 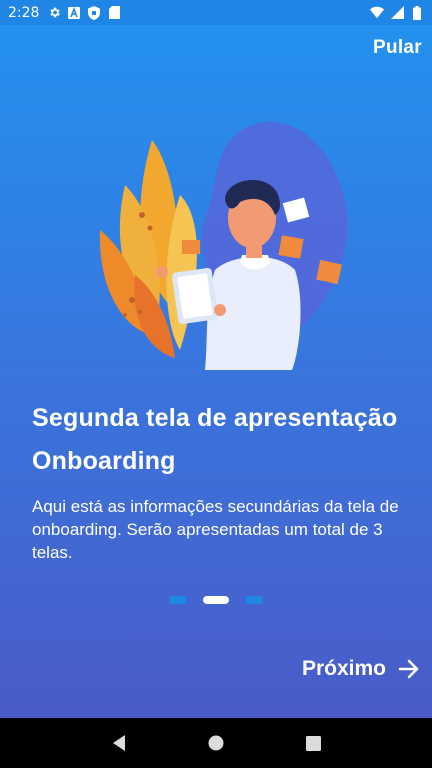 What do you see at coordinates (216, 12) in the screenshot?
I see `status-bar: 2:28` at bounding box center [216, 12].